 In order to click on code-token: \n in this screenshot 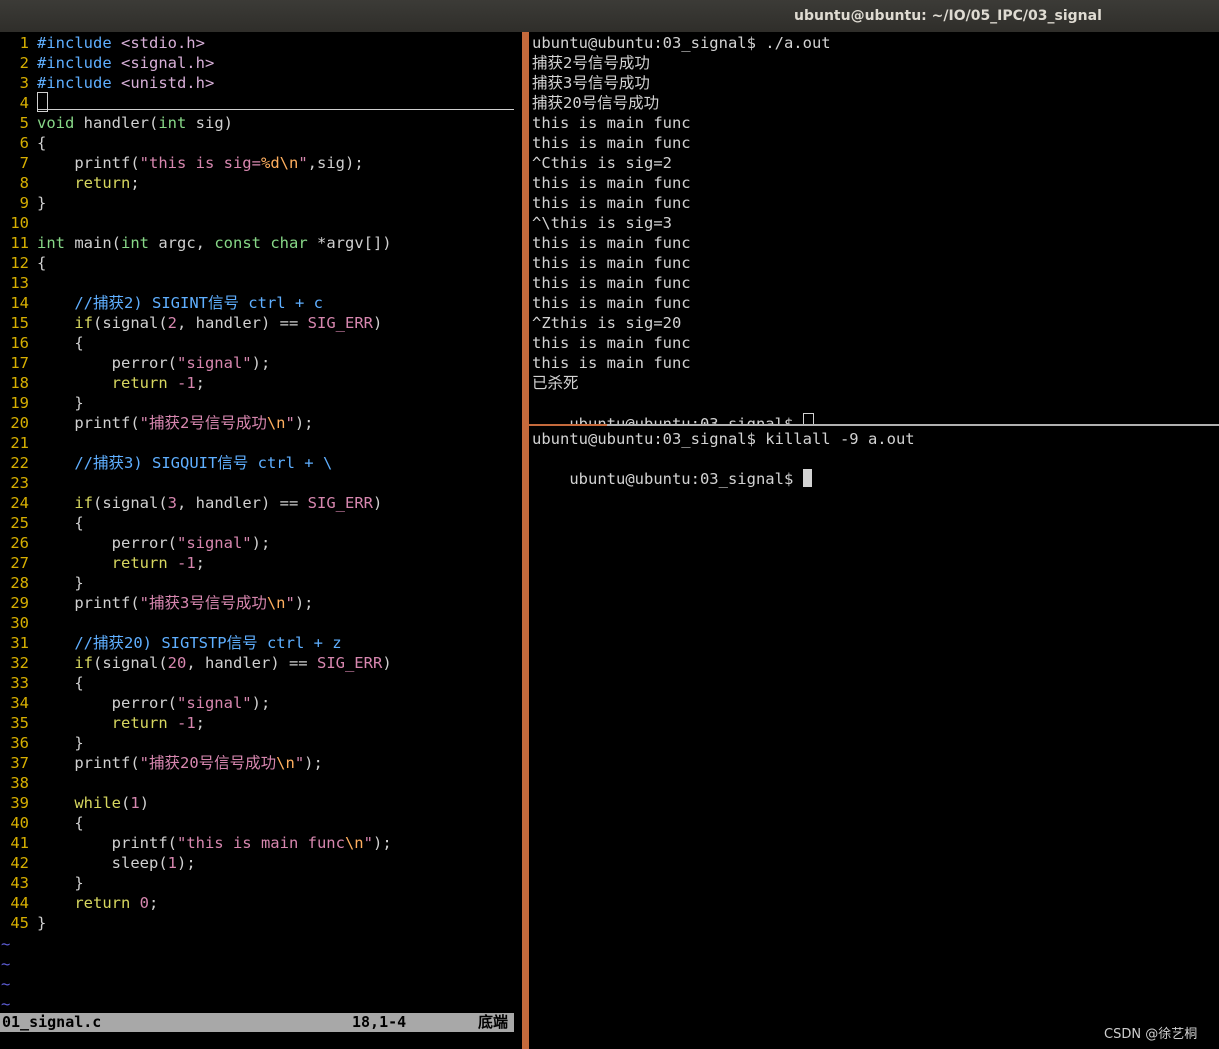, I will do `click(285, 763)`.